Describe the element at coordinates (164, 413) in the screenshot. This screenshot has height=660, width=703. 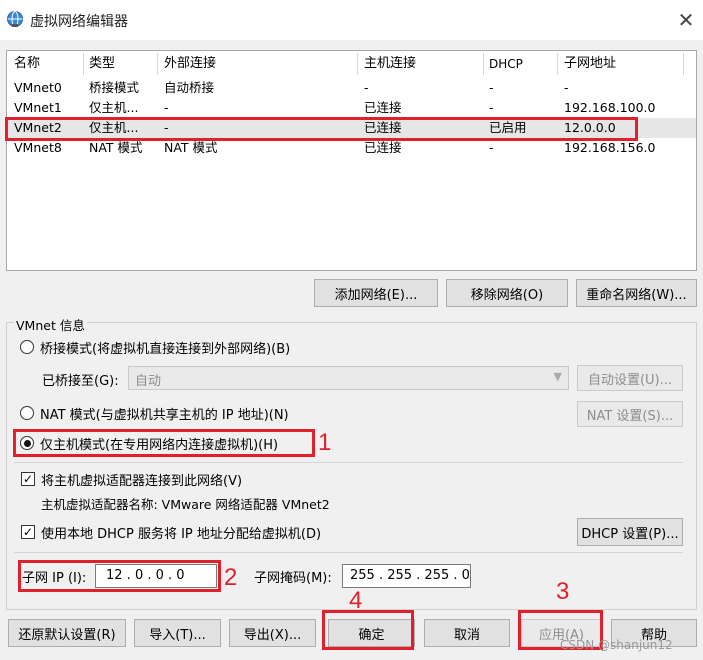
I see `nat-mode-label: NAT 模式(与虚拟机共享主机的 IP 地址)(N)` at that location.